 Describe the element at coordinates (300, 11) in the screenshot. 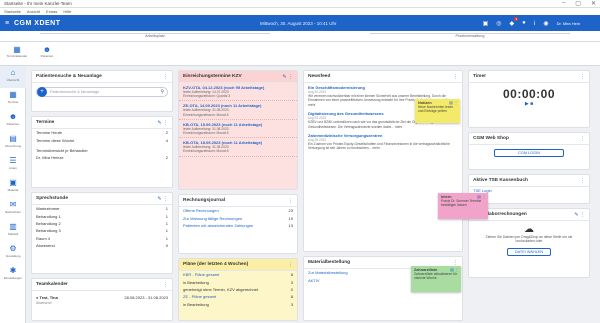

I see `menu-bar: Startseite Ansicht Extras Hilfe` at that location.